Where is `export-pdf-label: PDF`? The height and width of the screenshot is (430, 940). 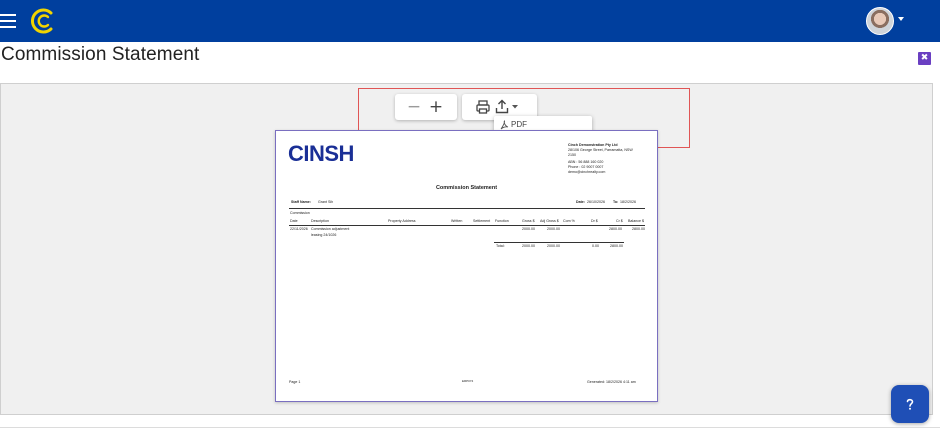
export-pdf-label: PDF is located at coordinates (519, 124).